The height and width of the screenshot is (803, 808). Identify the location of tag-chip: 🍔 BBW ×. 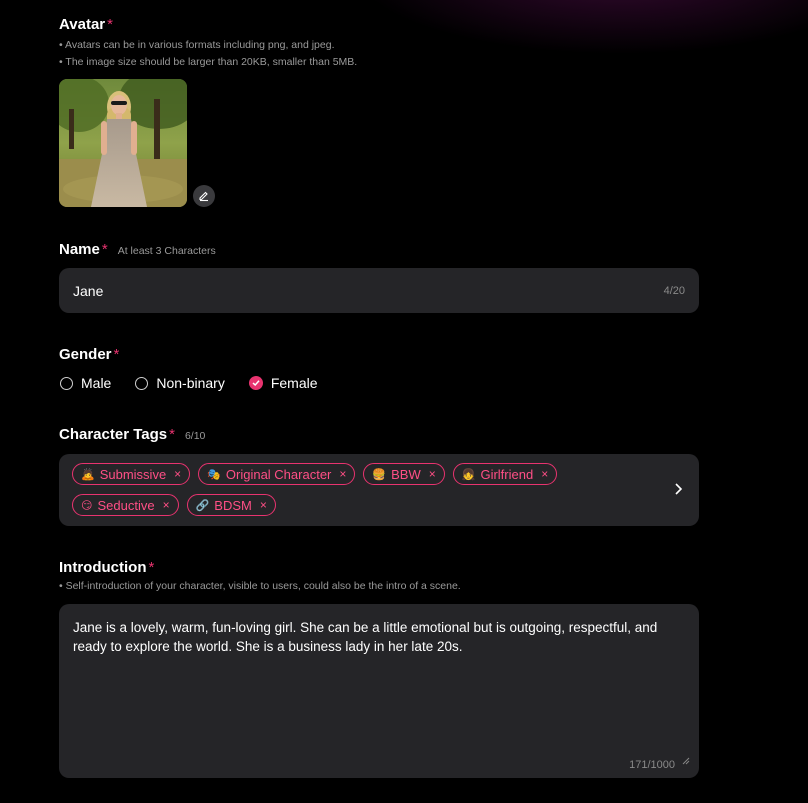
(404, 474).